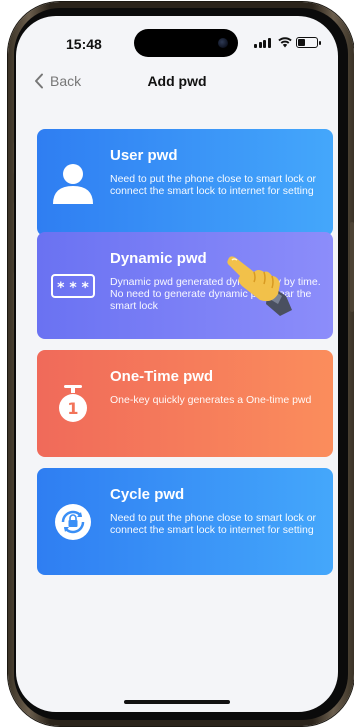 This screenshot has height=728, width=354. Describe the element at coordinates (223, 43) in the screenshot. I see `camera-icon` at that location.